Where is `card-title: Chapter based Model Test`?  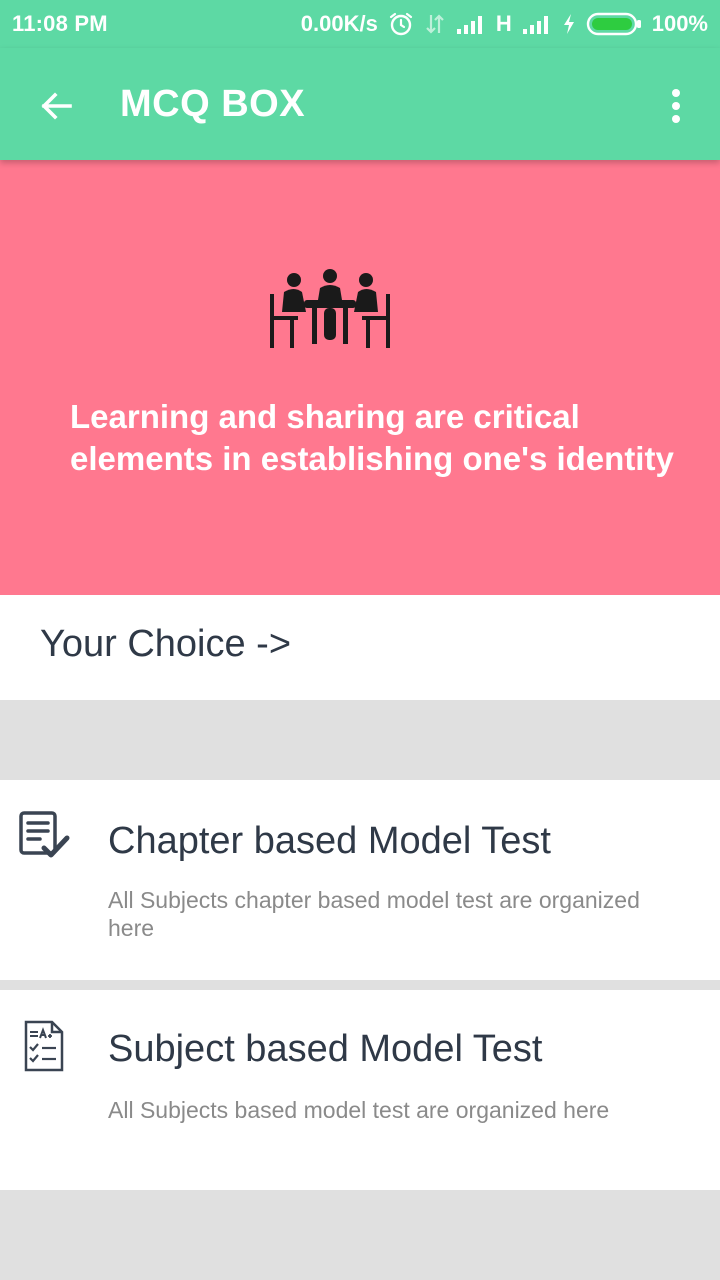 card-title: Chapter based Model Test is located at coordinates (329, 841).